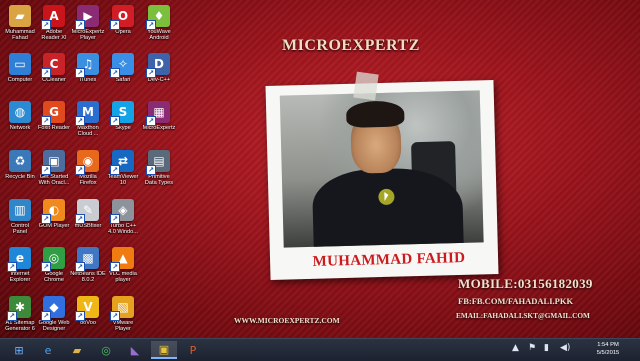 The height and width of the screenshot is (361, 640). Describe the element at coordinates (88, 180) in the screenshot. I see `desktop-icon-label: Mozilla Firefox` at that location.